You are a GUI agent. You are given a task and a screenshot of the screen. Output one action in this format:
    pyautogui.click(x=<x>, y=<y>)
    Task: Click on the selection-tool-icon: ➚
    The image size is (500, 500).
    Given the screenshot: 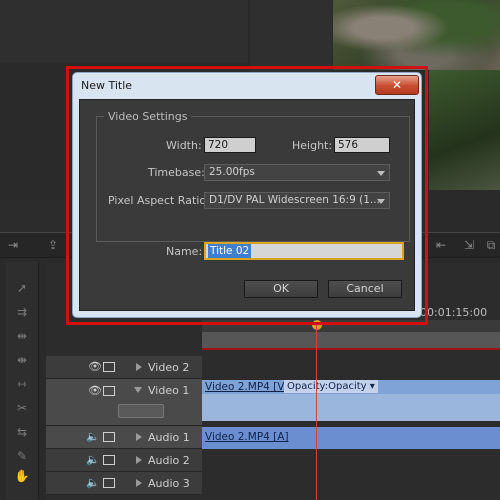 What is the action you would take?
    pyautogui.click(x=22, y=288)
    